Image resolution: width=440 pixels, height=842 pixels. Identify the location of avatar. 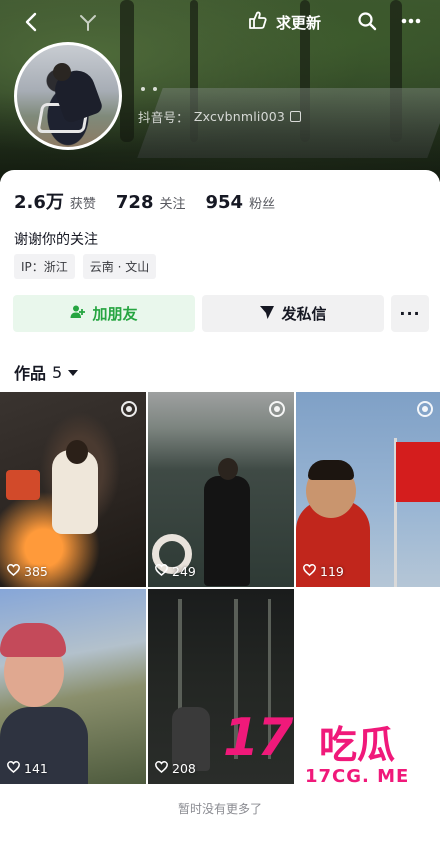
(68, 96).